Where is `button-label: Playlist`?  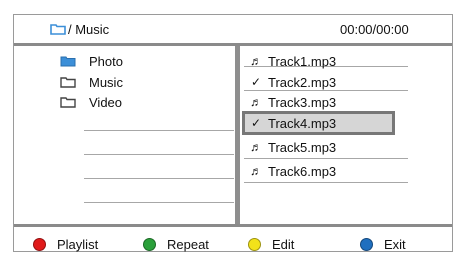 button-label: Playlist is located at coordinates (78, 244).